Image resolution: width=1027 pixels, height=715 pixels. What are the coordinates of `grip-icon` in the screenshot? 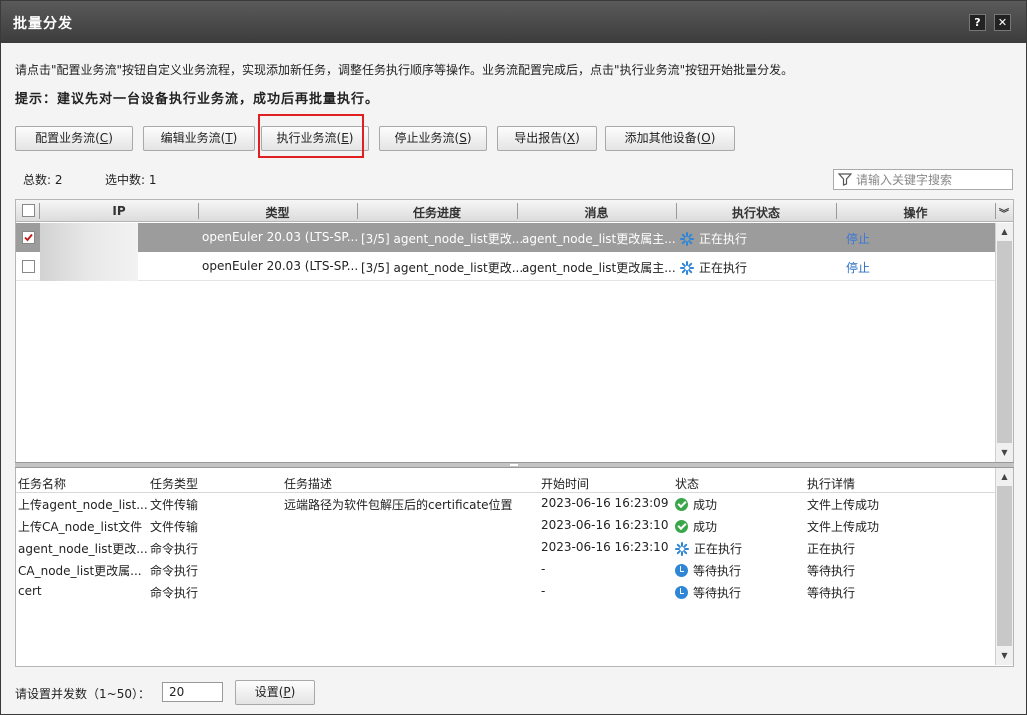 It's located at (514, 465).